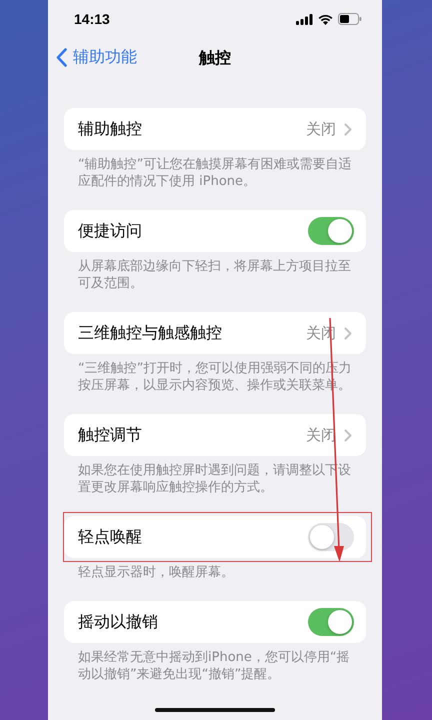  Describe the element at coordinates (215, 622) in the screenshot. I see `settings-row: 摇动以撤销` at that location.